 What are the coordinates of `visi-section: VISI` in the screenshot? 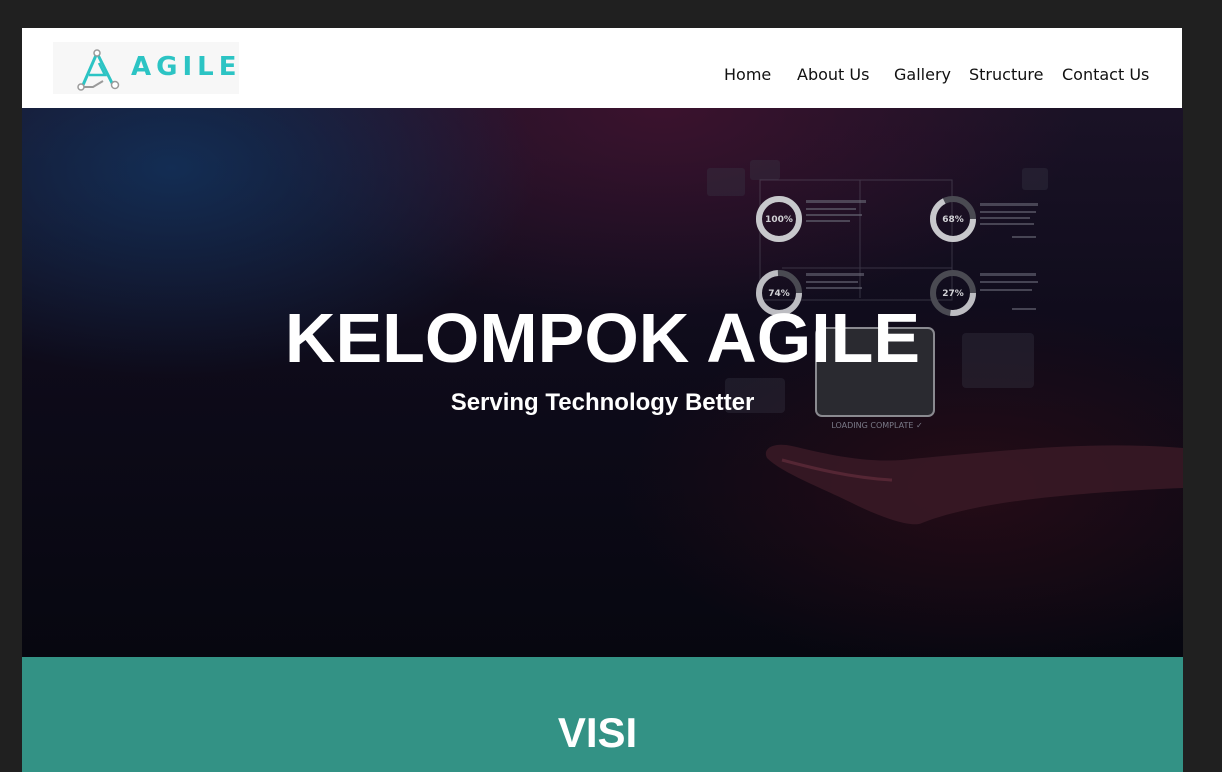 It's located at (602, 714).